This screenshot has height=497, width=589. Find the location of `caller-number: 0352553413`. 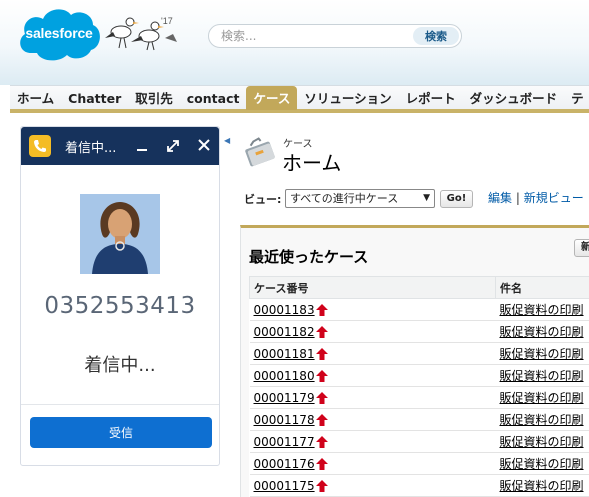

caller-number: 0352553413 is located at coordinates (120, 306).